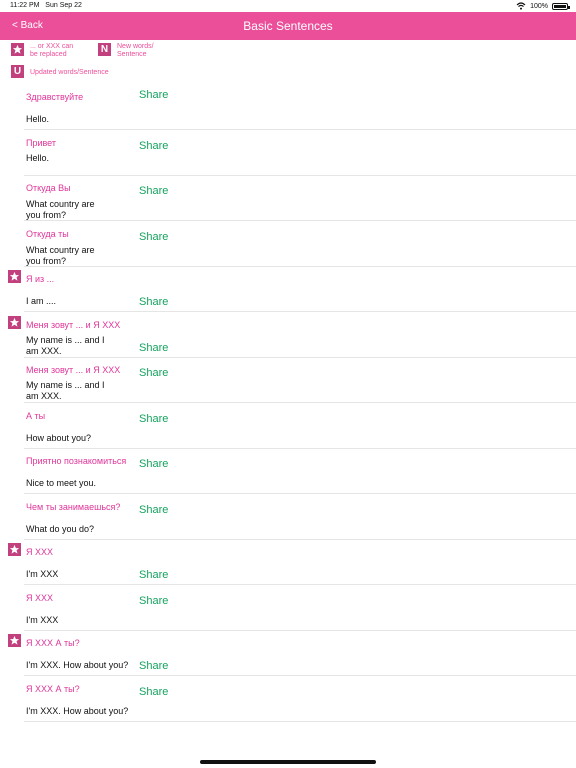 The height and width of the screenshot is (768, 576). I want to click on list-item: Откуда ты What country are you from? Share, so click(300, 244).